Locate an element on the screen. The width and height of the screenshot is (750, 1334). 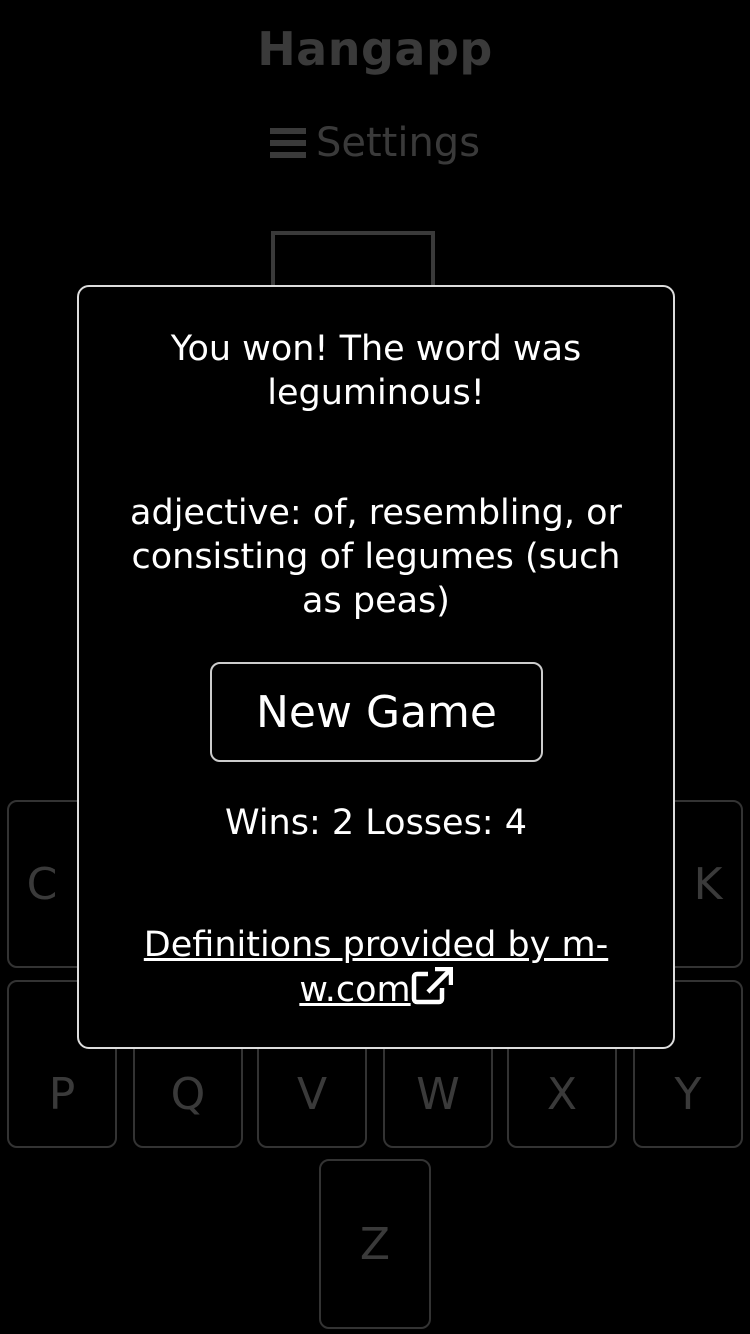
win-loss-stats: Wins: 2 Losses: 4 is located at coordinates (375, 823).